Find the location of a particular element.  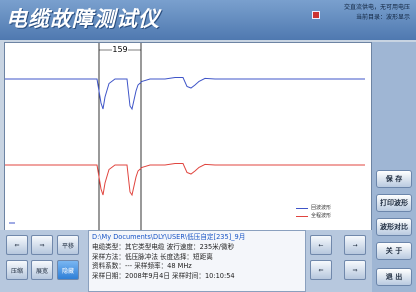

info-line-frequency: 资料系数：--- 采样频率：48 MHz is located at coordinates (142, 266).